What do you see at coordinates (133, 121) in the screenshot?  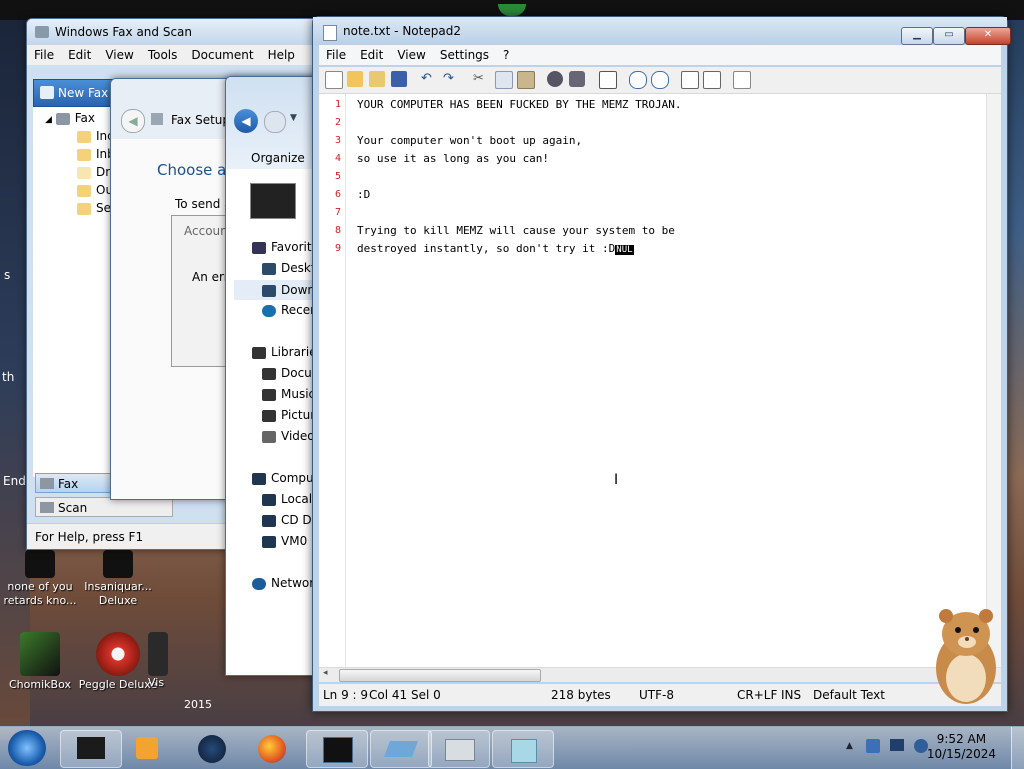 I see `back-arrow-icon: ◀` at bounding box center [133, 121].